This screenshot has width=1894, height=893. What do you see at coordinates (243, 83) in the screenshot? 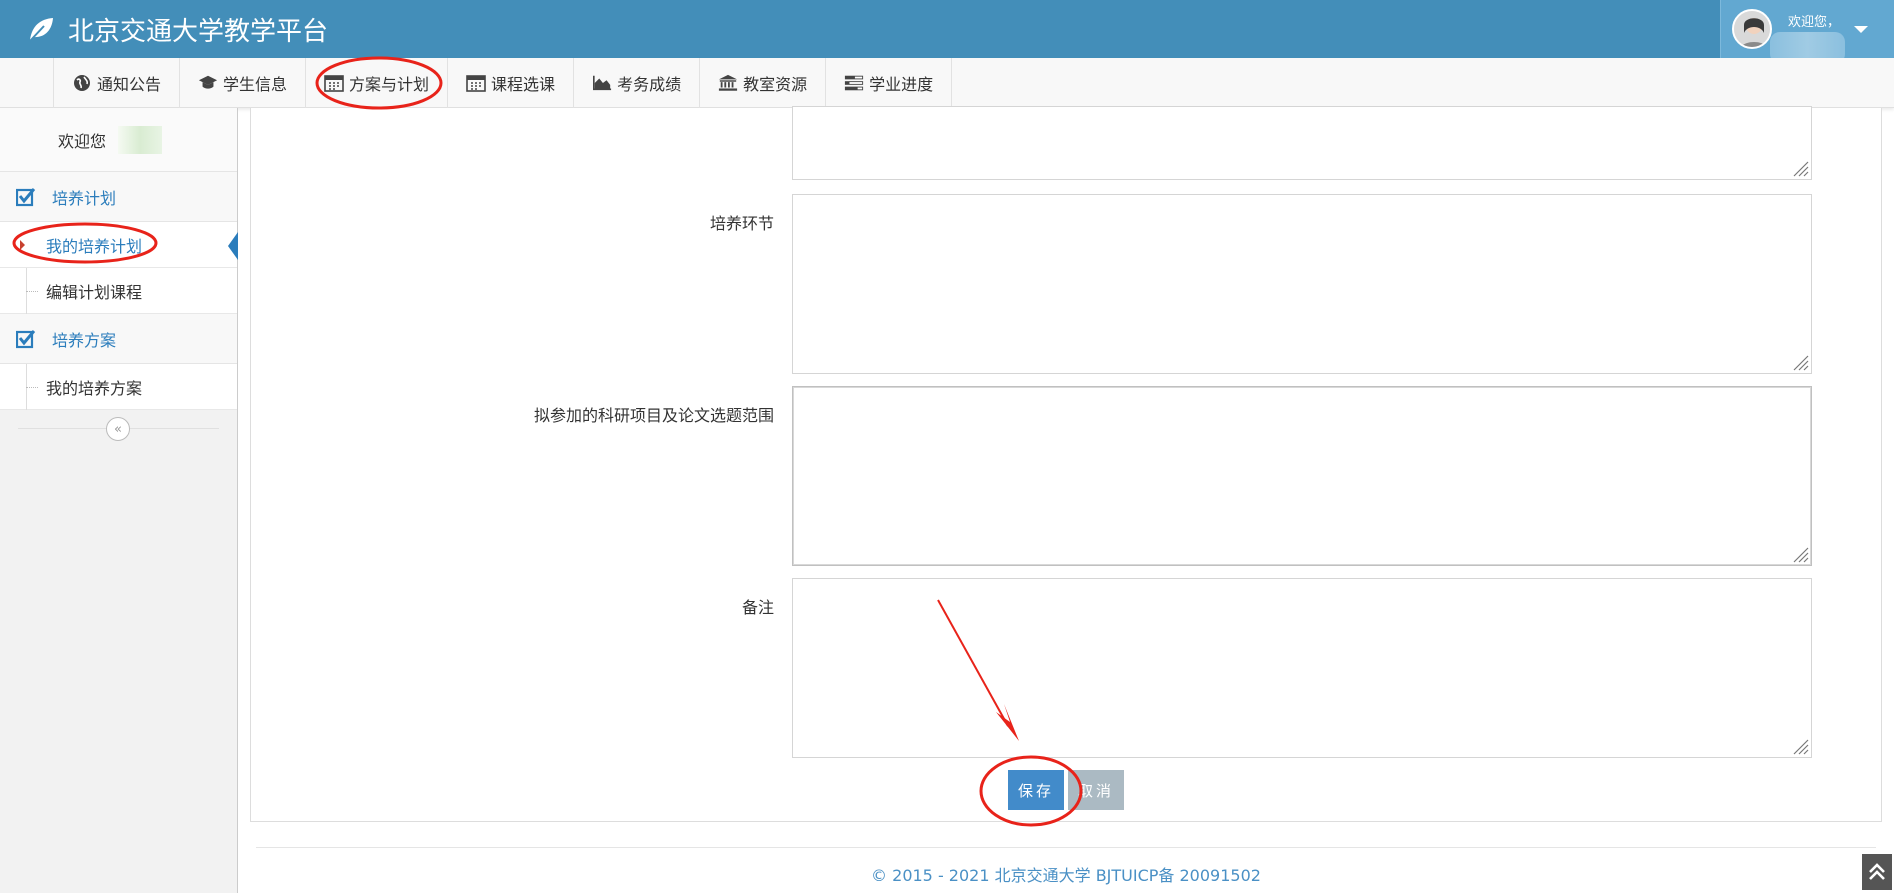
I see `nav-item-student-info: 学生信息` at bounding box center [243, 83].